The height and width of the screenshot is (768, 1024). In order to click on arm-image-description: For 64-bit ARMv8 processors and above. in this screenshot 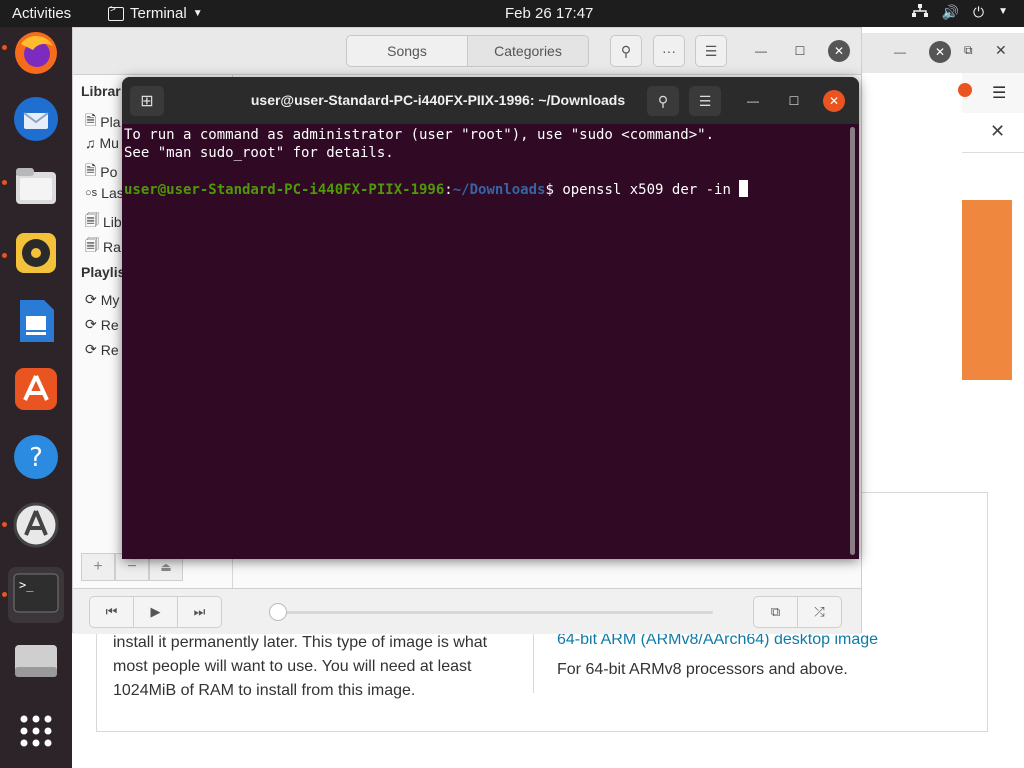, I will do `click(702, 669)`.